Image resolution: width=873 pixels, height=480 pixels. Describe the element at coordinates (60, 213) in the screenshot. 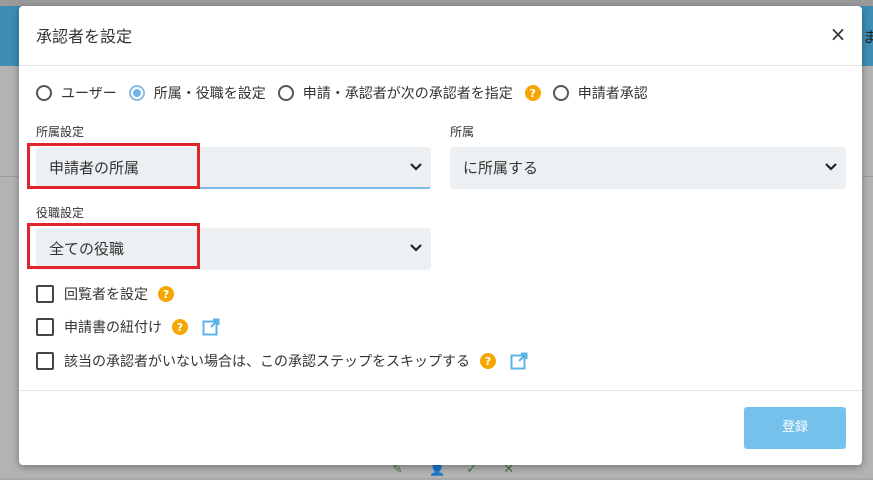

I see `position-setting-label: 役職設定` at that location.